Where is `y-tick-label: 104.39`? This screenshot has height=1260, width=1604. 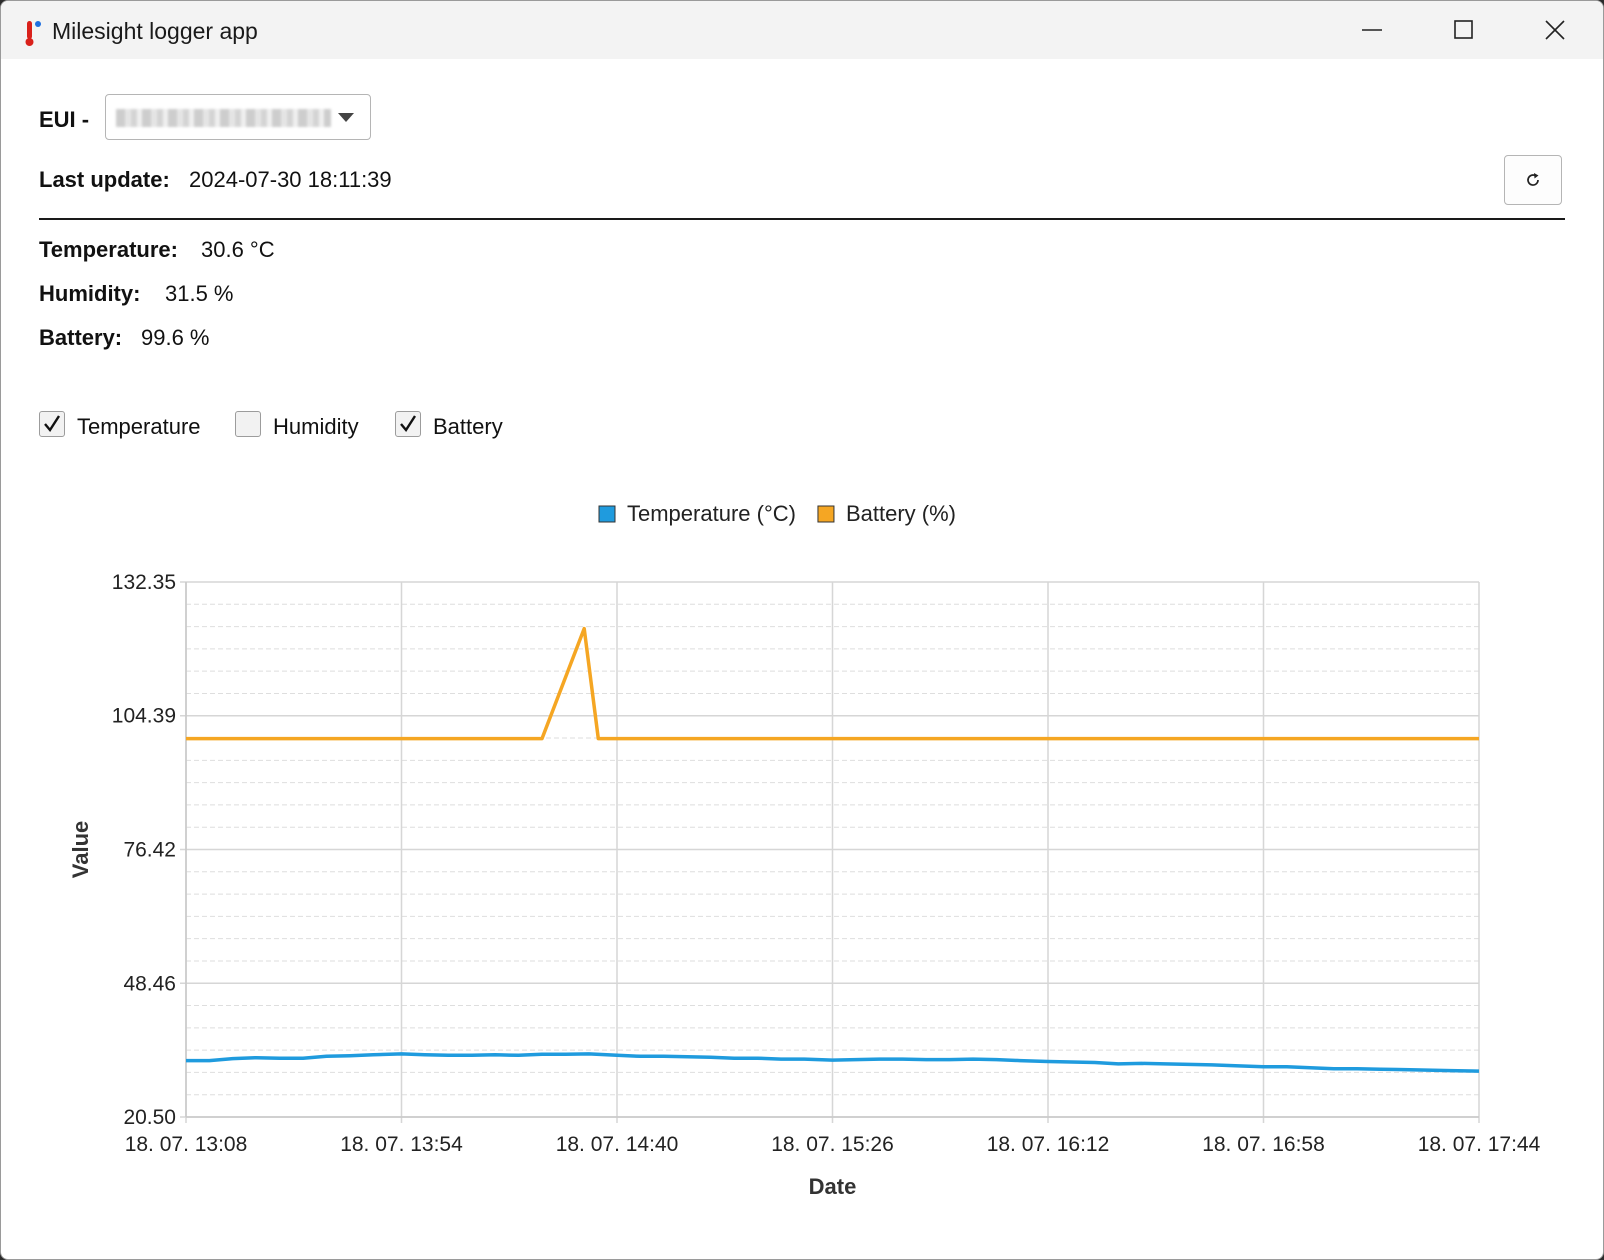 y-tick-label: 104.39 is located at coordinates (144, 716).